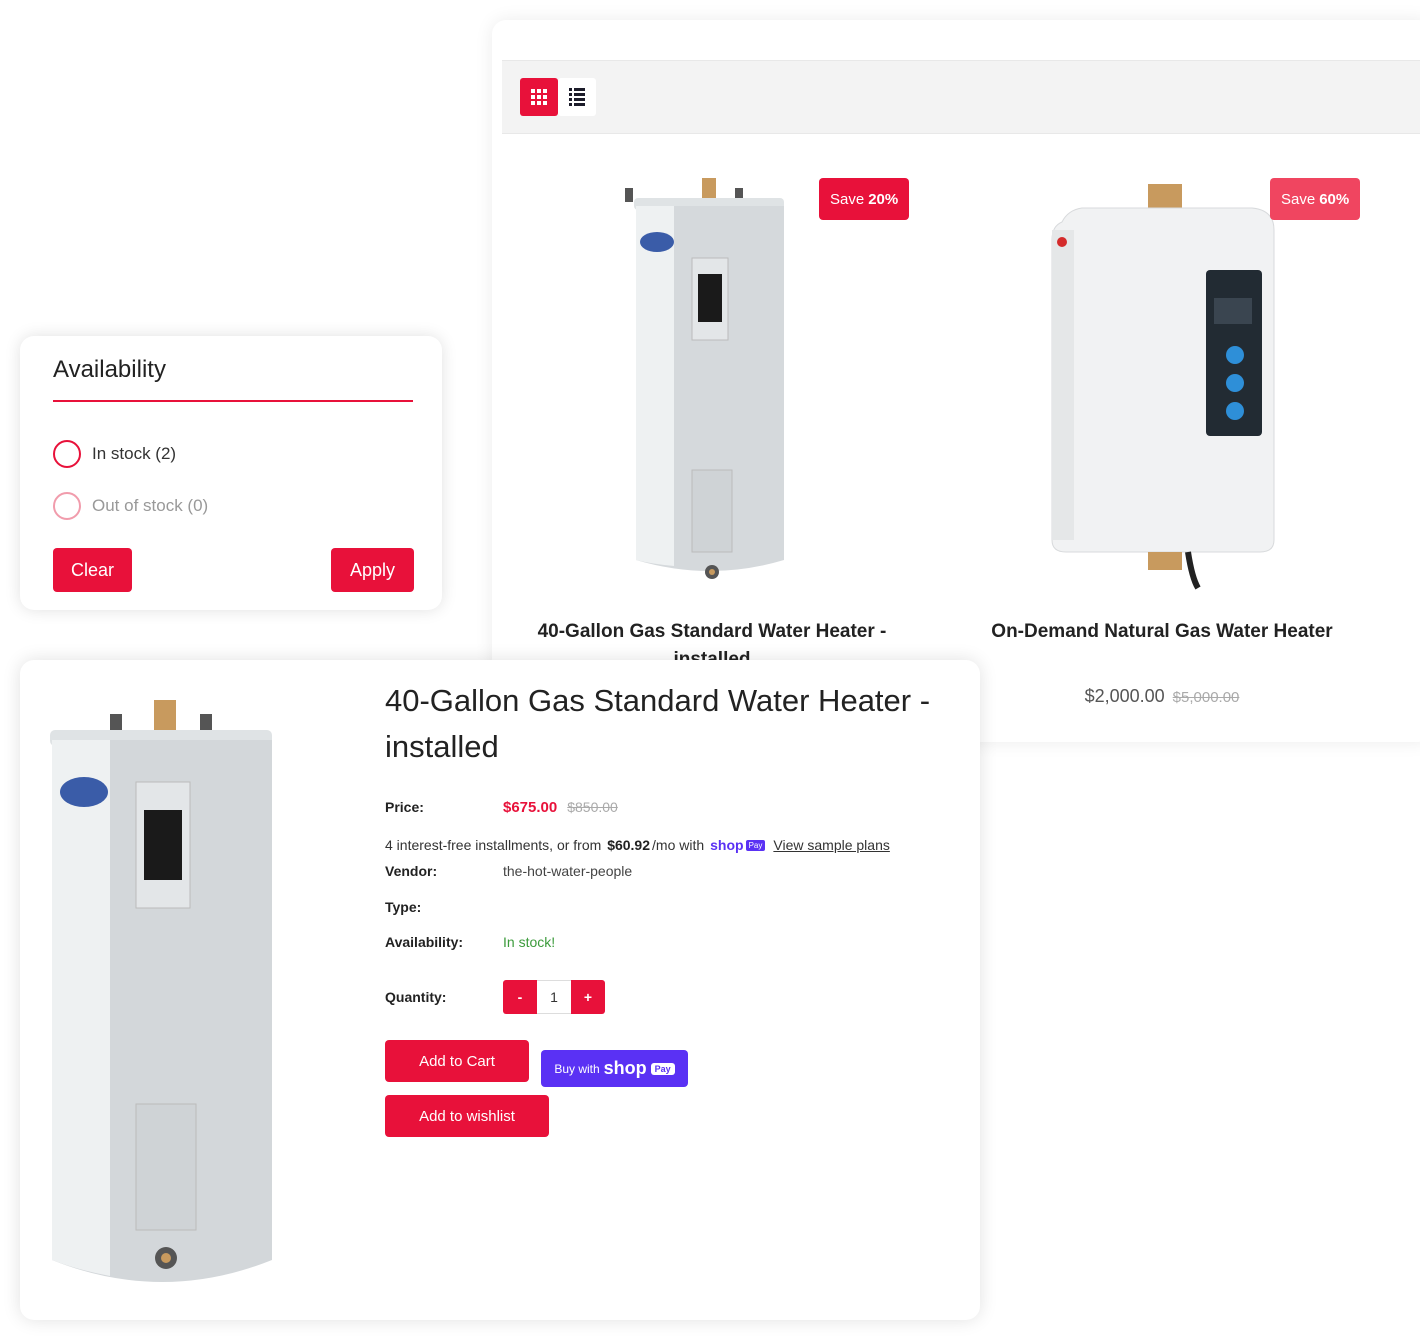 This screenshot has height=1340, width=1420. What do you see at coordinates (457, 1061) in the screenshot?
I see `add-to-cart-button: Add to Cart` at bounding box center [457, 1061].